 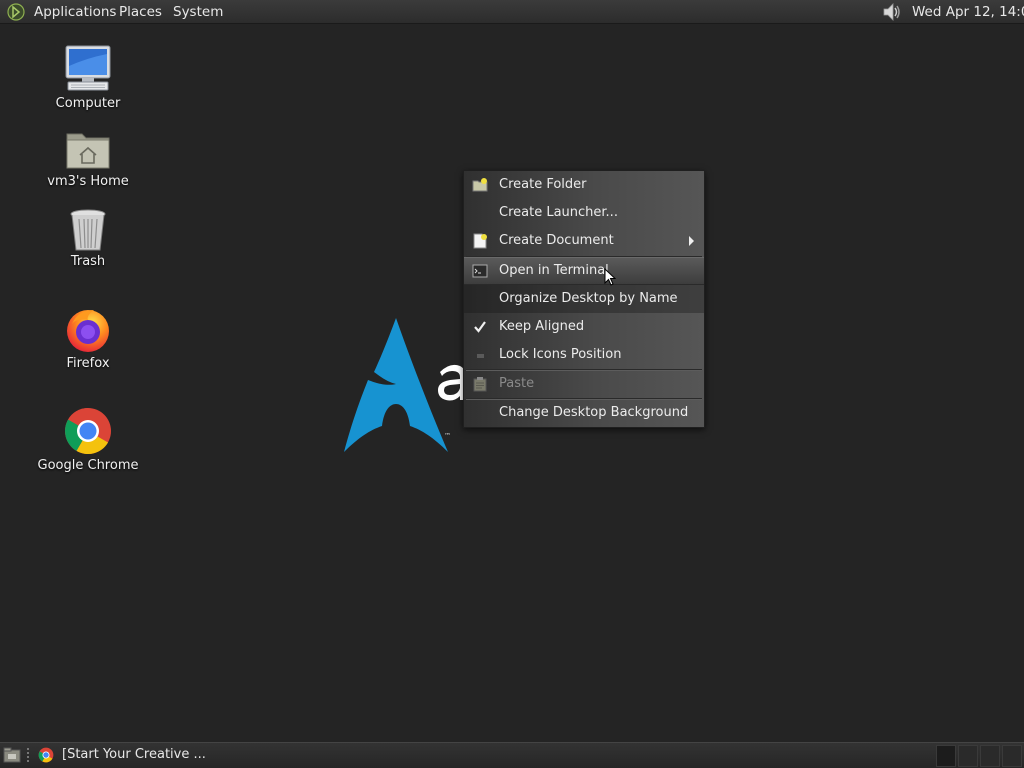 I want to click on menu-item-open-in-terminal: Open in Terminal, so click(x=584, y=271).